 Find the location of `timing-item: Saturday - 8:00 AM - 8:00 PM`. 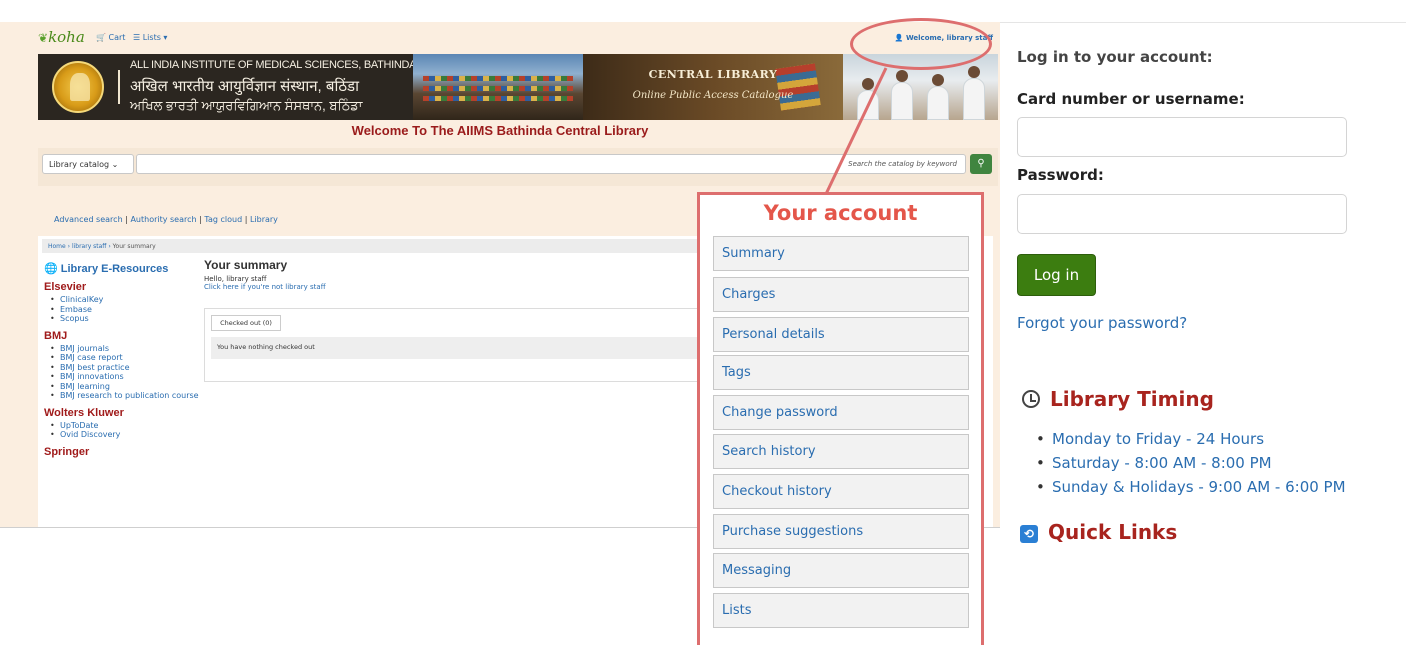

timing-item: Saturday - 8:00 AM - 8:00 PM is located at coordinates (1191, 463).